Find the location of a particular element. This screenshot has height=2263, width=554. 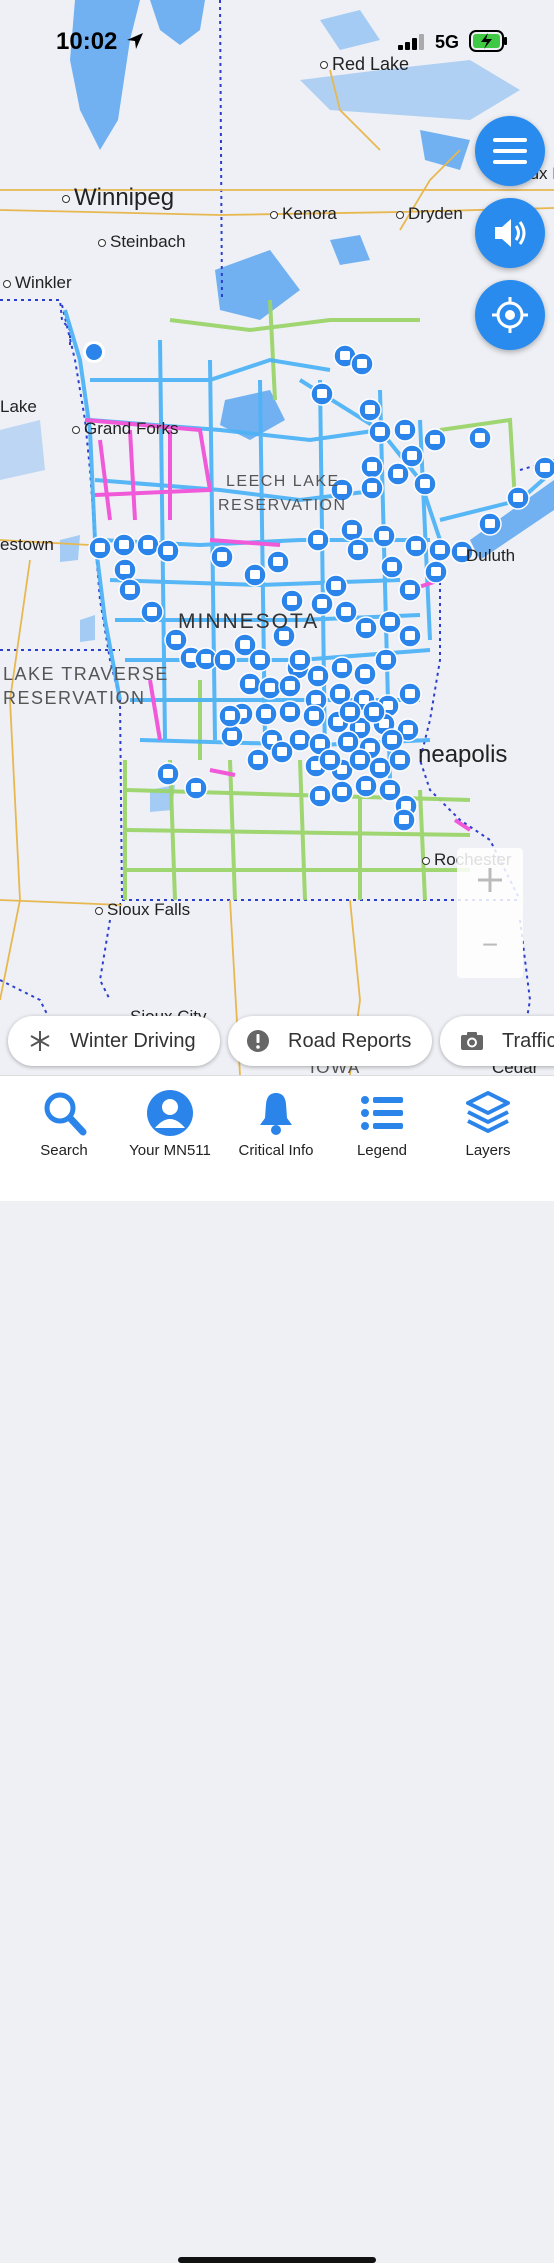

menu-button is located at coordinates (510, 151).